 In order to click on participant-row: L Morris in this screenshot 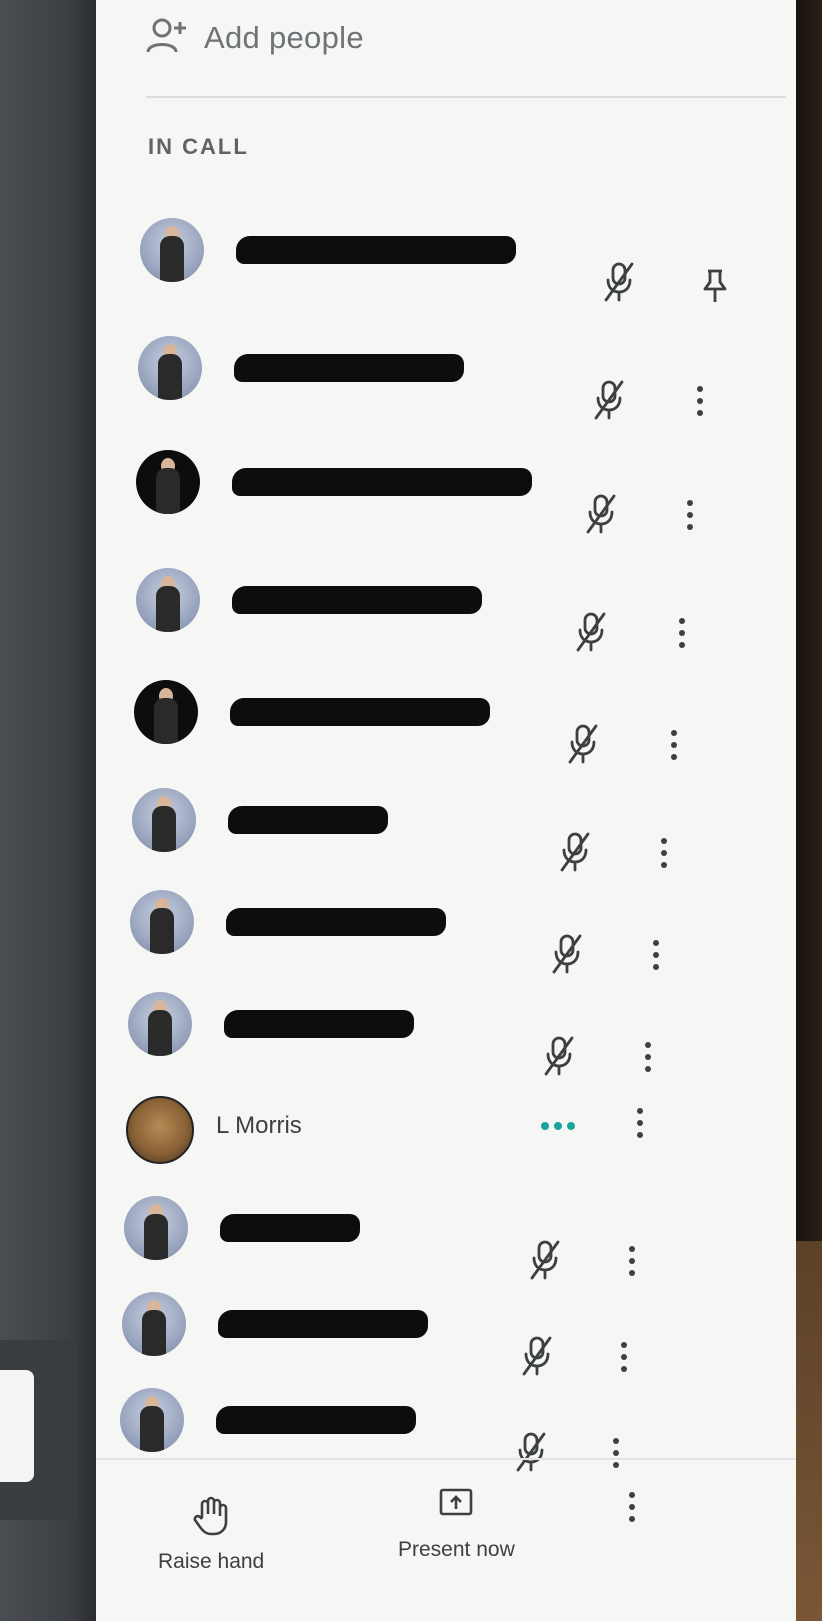, I will do `click(446, 1146)`.